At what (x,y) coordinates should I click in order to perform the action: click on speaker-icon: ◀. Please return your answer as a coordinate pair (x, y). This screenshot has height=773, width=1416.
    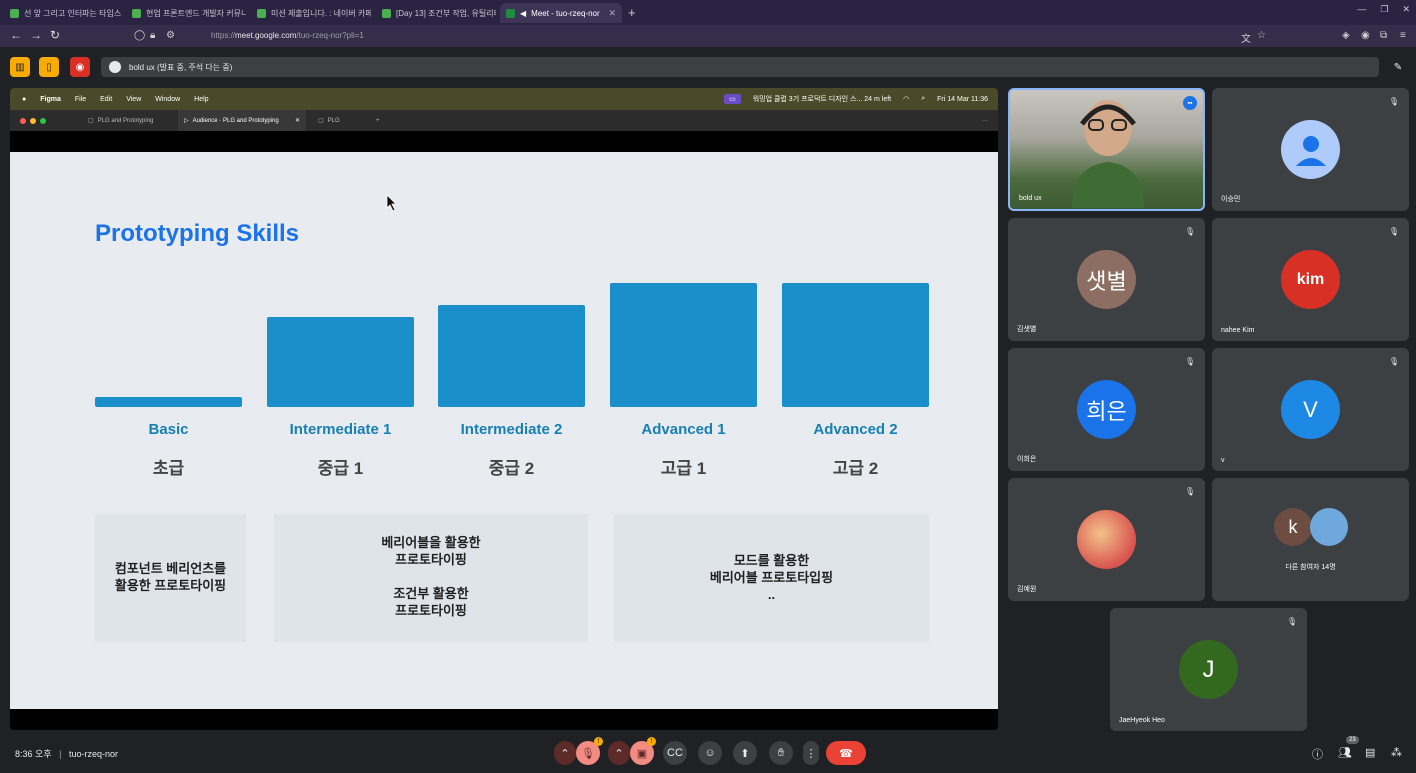
    Looking at the image, I should click on (523, 13).